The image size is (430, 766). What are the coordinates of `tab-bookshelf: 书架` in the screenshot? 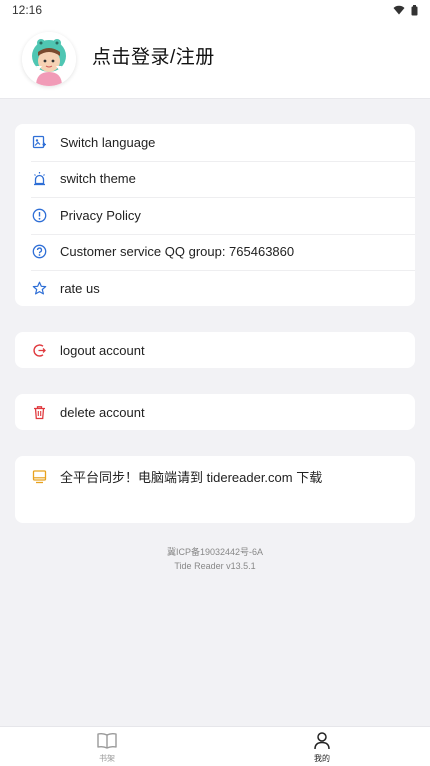 It's located at (107, 747).